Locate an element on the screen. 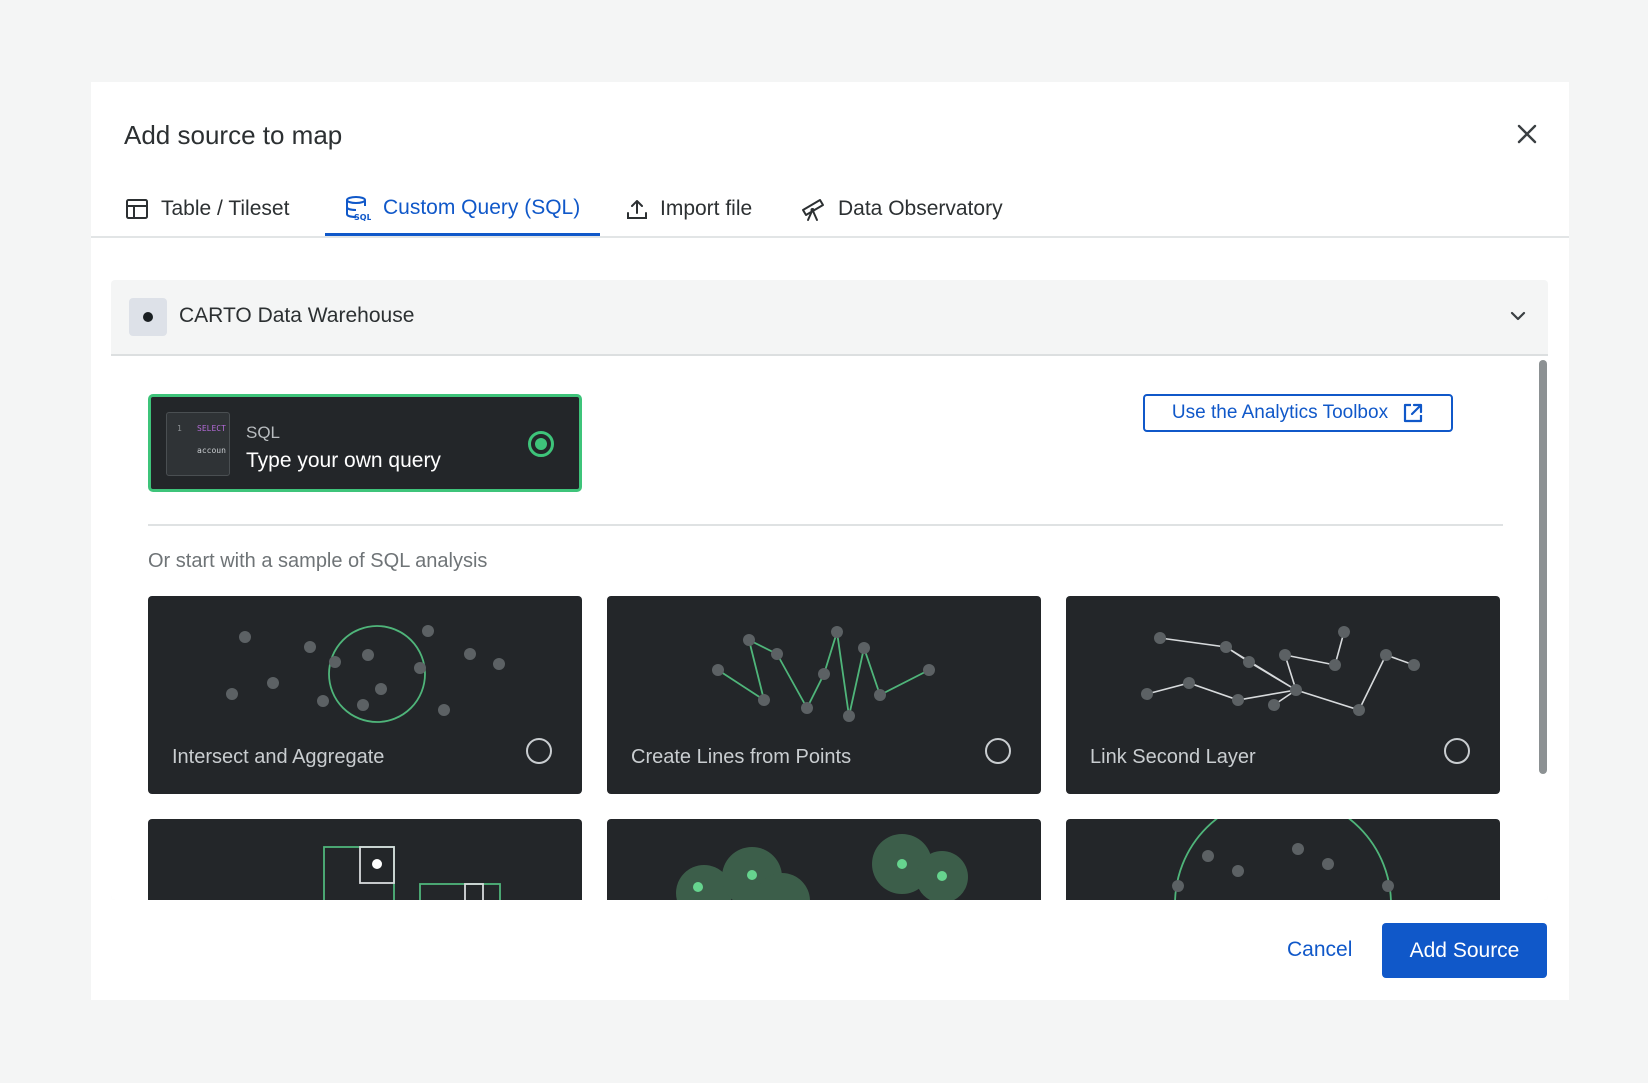 This screenshot has height=1083, width=1648. connection-label: CARTO Data Warehouse is located at coordinates (297, 315).